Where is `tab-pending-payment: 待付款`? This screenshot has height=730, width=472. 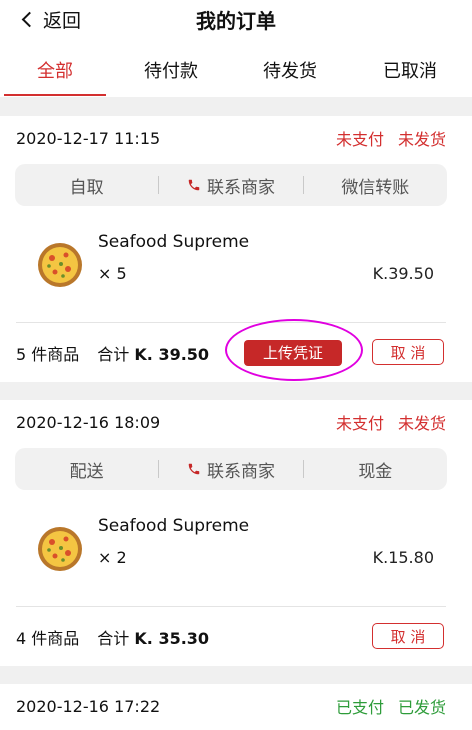 tab-pending-payment: 待付款 is located at coordinates (171, 75).